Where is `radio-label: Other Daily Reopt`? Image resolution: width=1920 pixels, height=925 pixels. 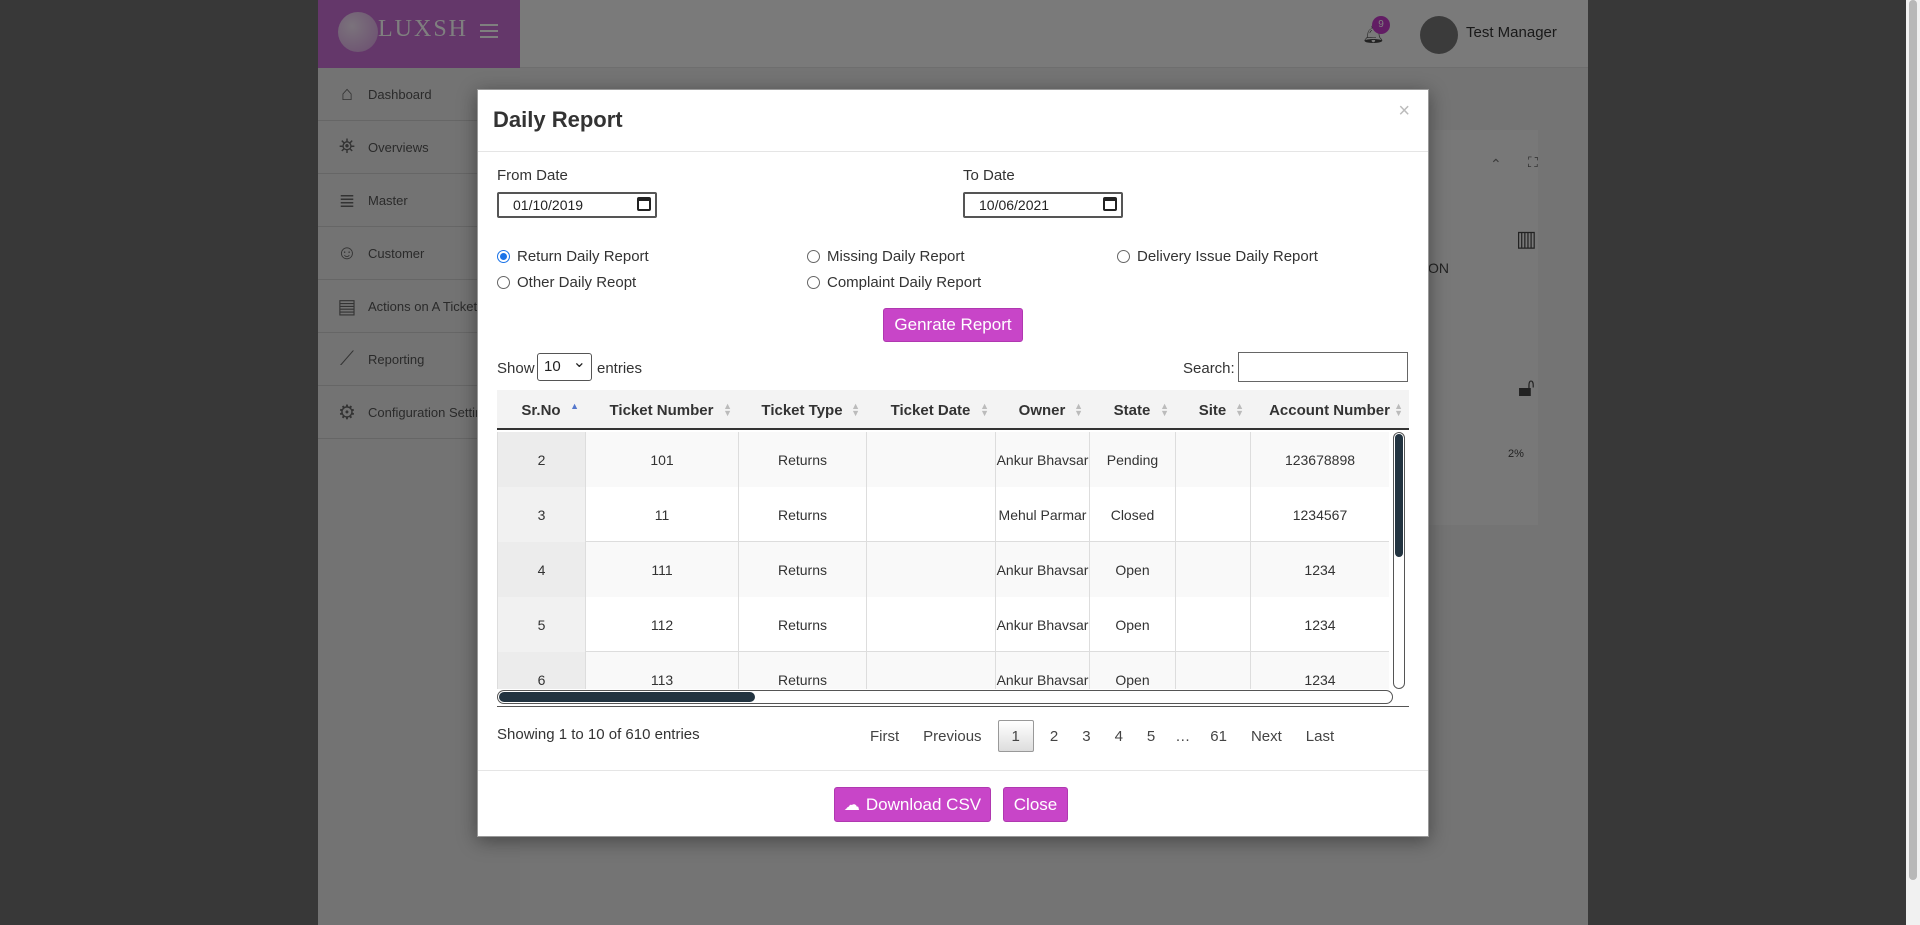 radio-label: Other Daily Reopt is located at coordinates (577, 282).